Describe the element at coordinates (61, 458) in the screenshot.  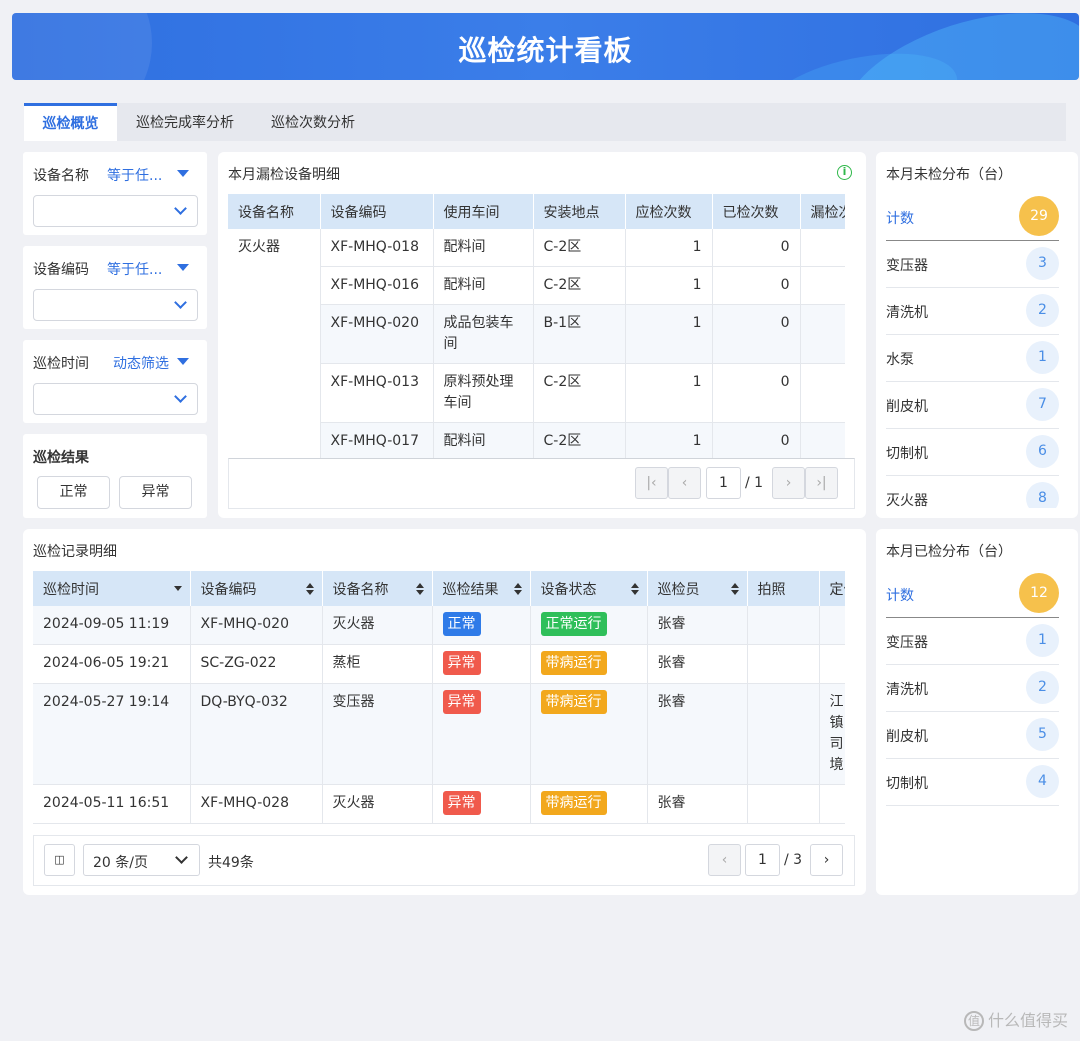
I see `filter-label: 巡检结果` at that location.